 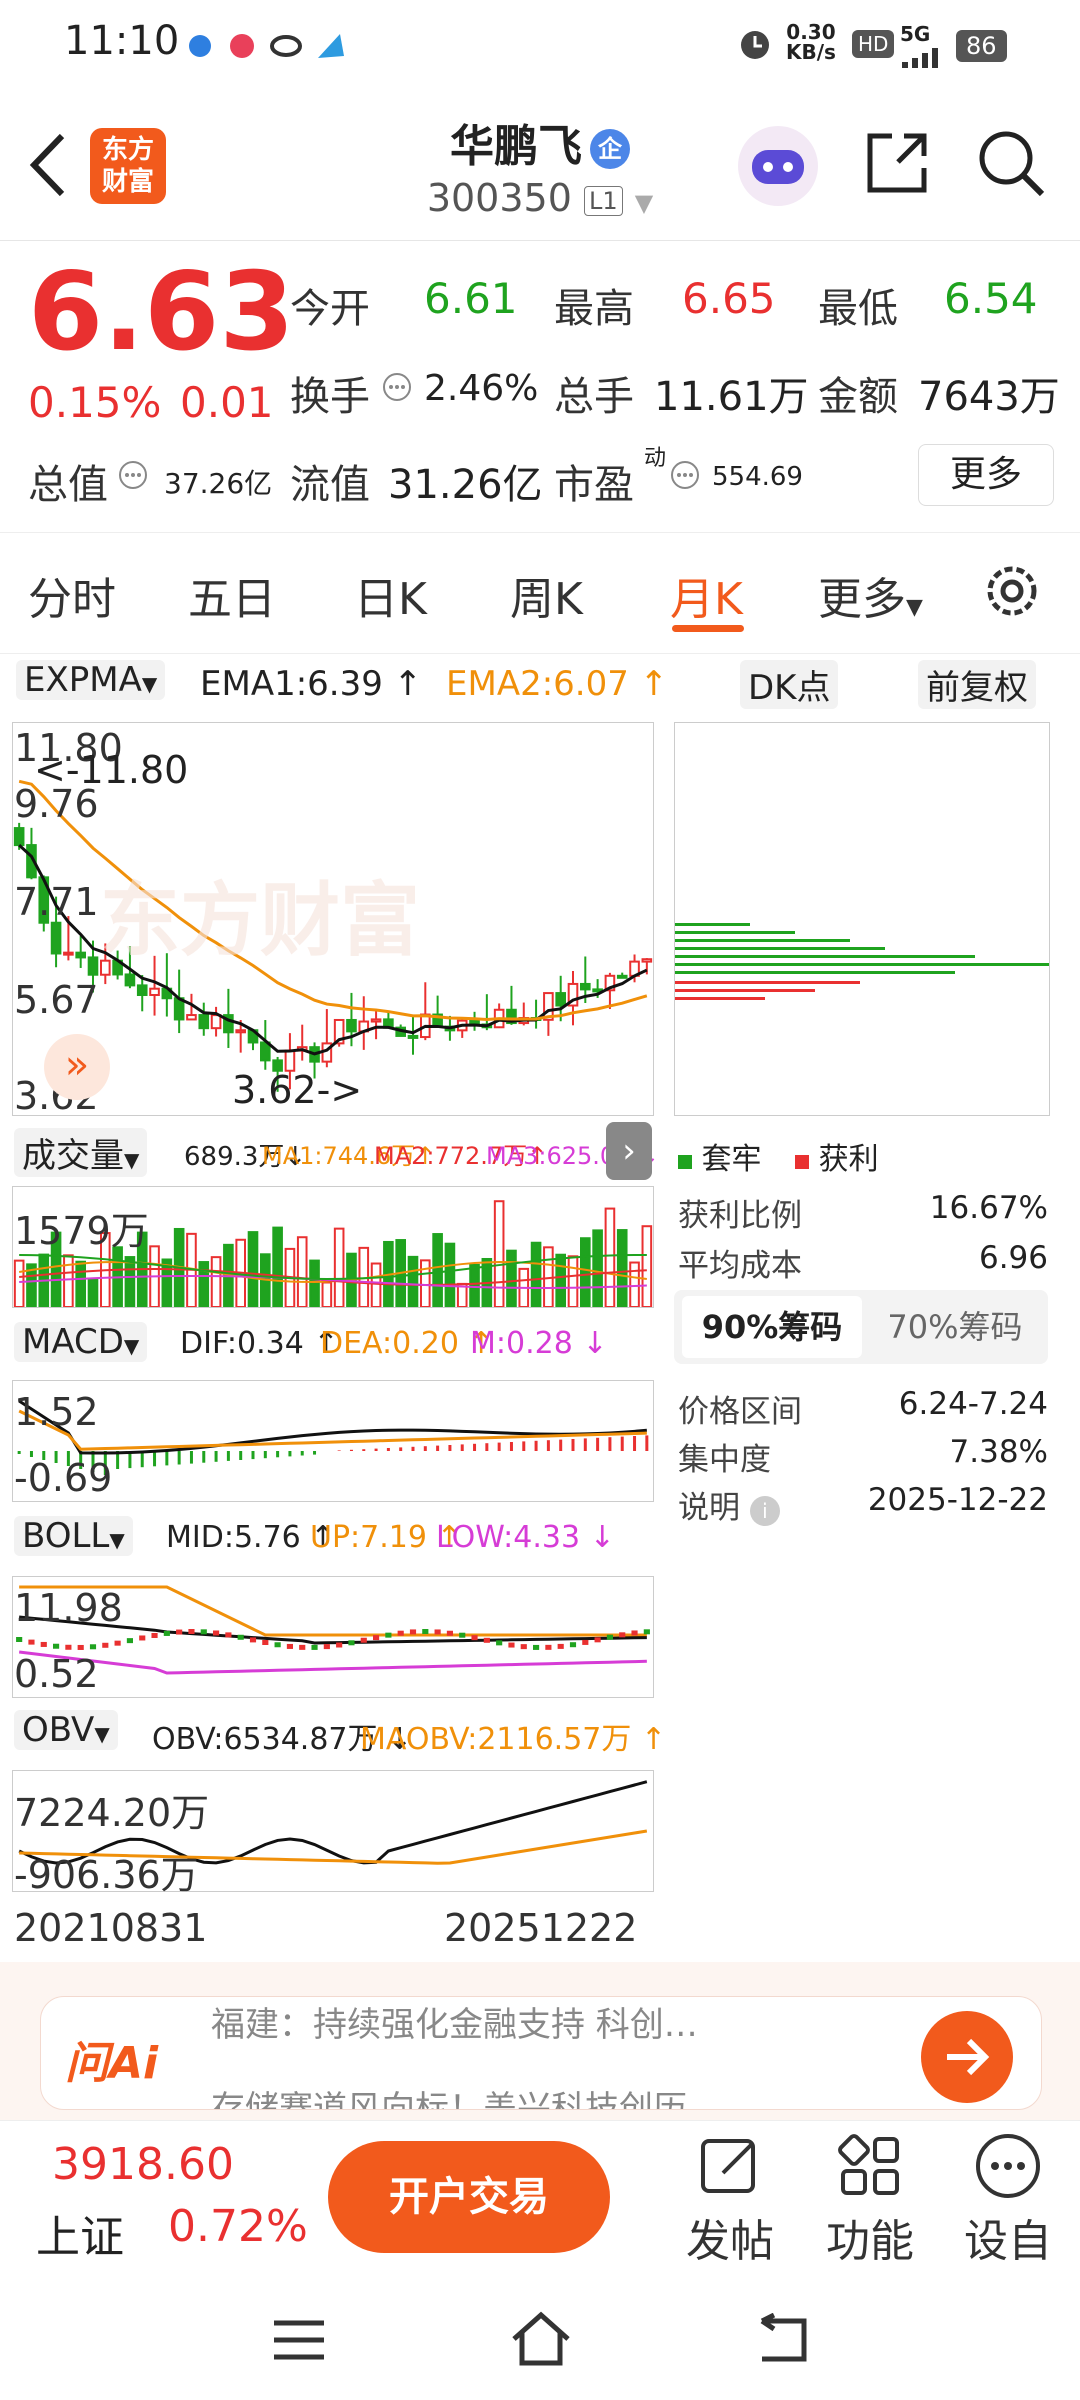 I want to click on adjust-select: 前复权, so click(x=977, y=684).